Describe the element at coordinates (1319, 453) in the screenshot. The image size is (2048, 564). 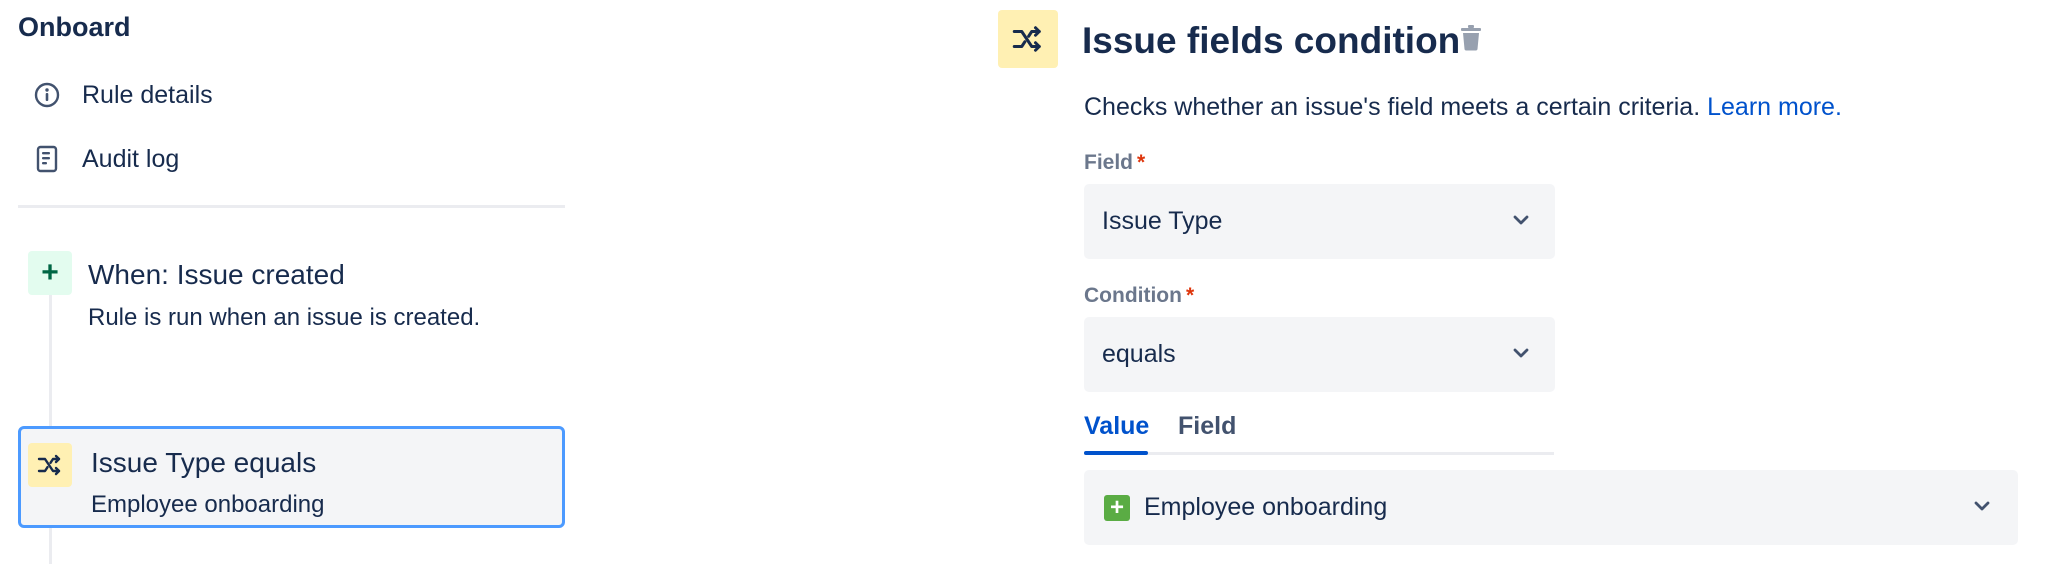
I see `tabs-underline` at that location.